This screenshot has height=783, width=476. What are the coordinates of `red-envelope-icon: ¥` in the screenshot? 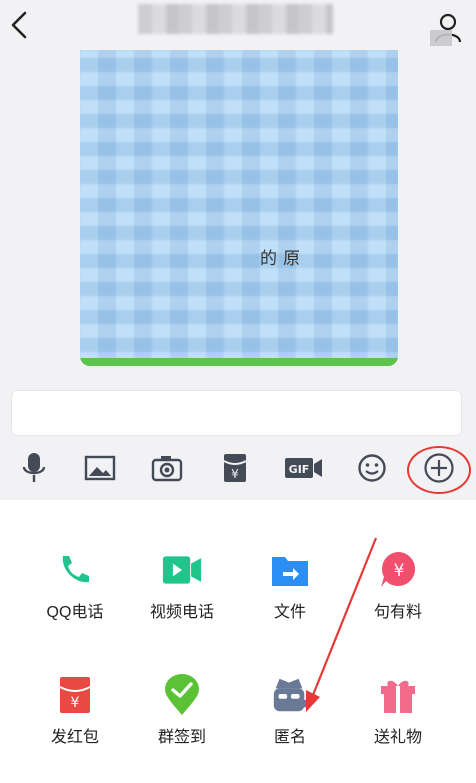 It's located at (75, 695).